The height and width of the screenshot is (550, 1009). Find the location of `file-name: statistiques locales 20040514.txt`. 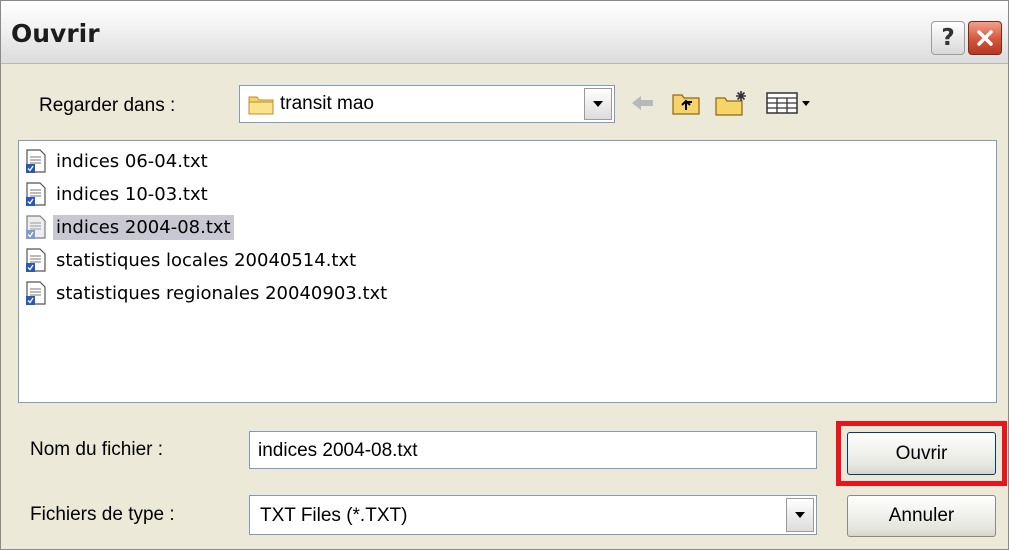

file-name: statistiques locales 20040514.txt is located at coordinates (206, 260).